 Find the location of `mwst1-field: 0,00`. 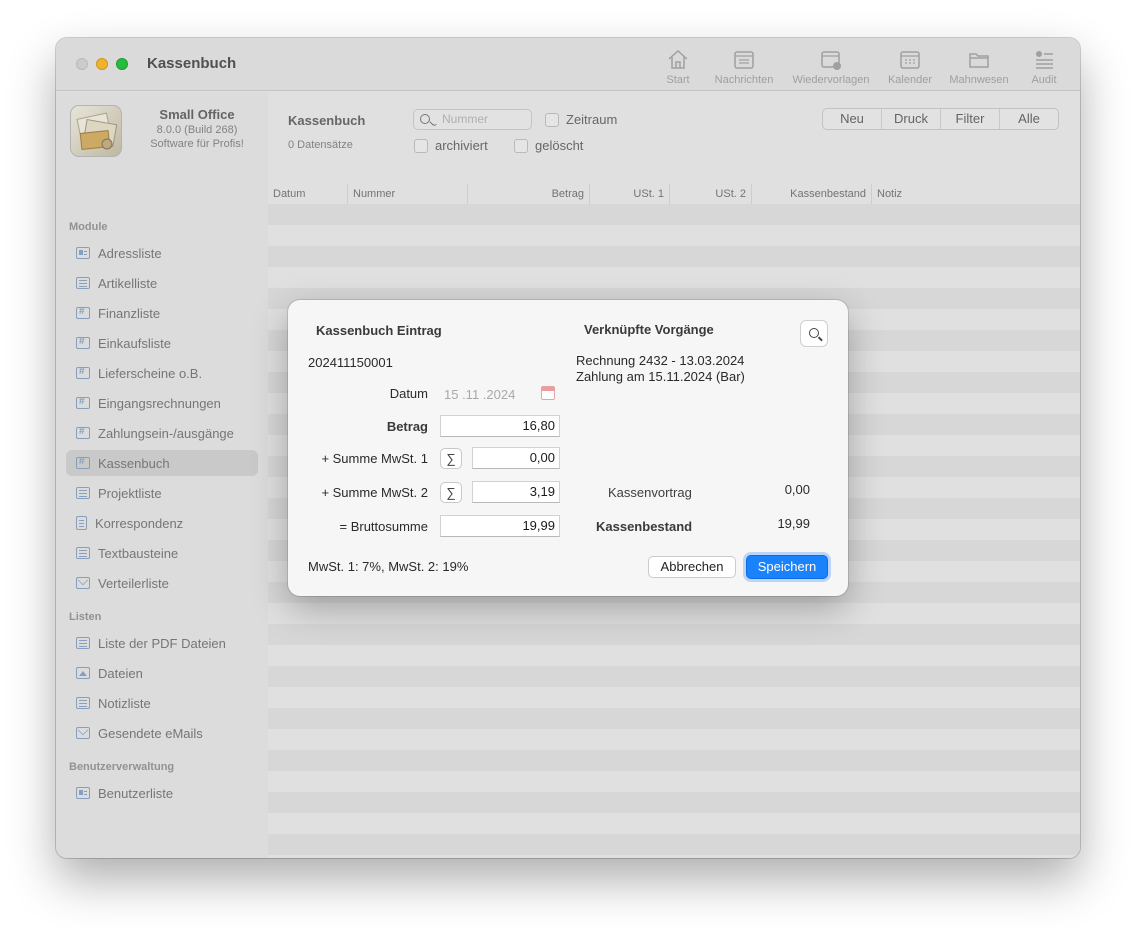

mwst1-field: 0,00 is located at coordinates (516, 458).